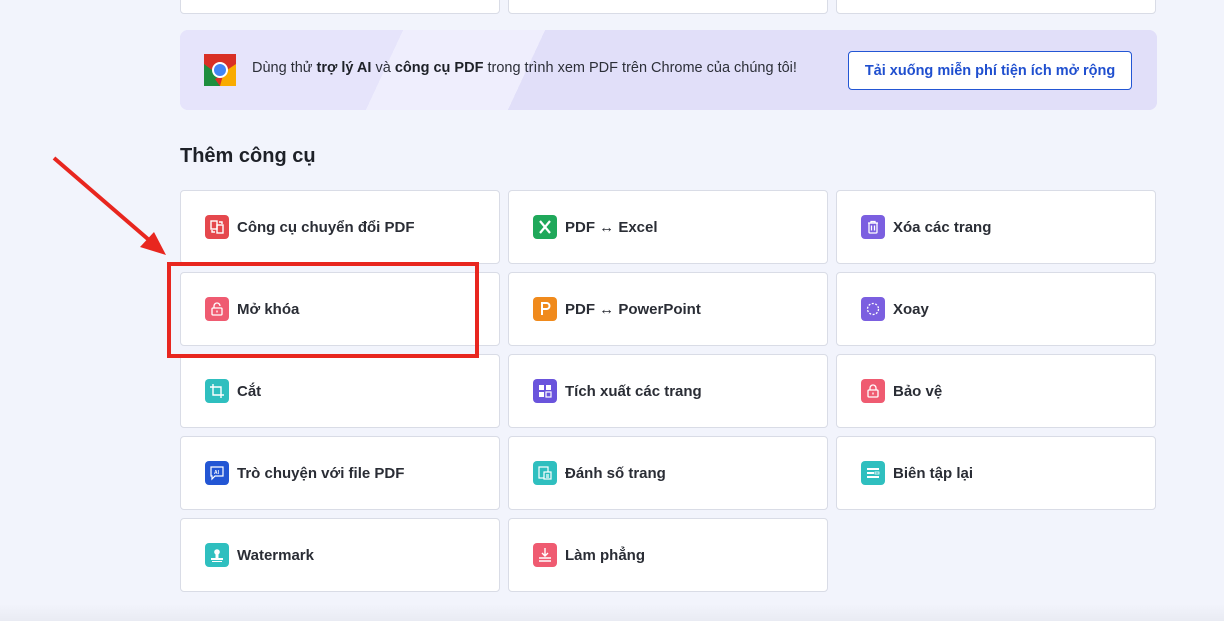  Describe the element at coordinates (873, 391) in the screenshot. I see `lock-icon` at that location.